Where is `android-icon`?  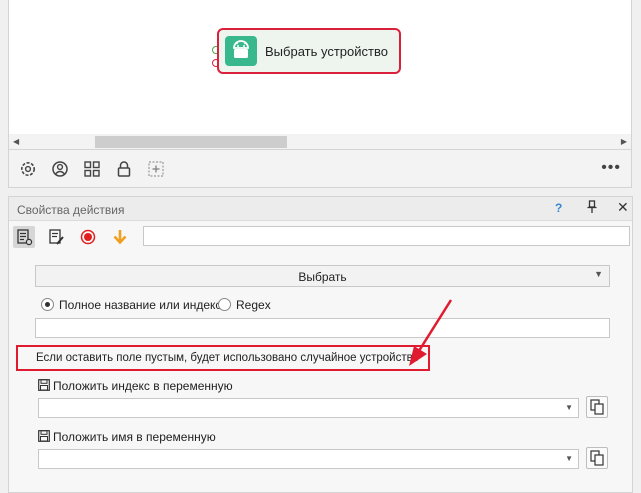 android-icon is located at coordinates (241, 51).